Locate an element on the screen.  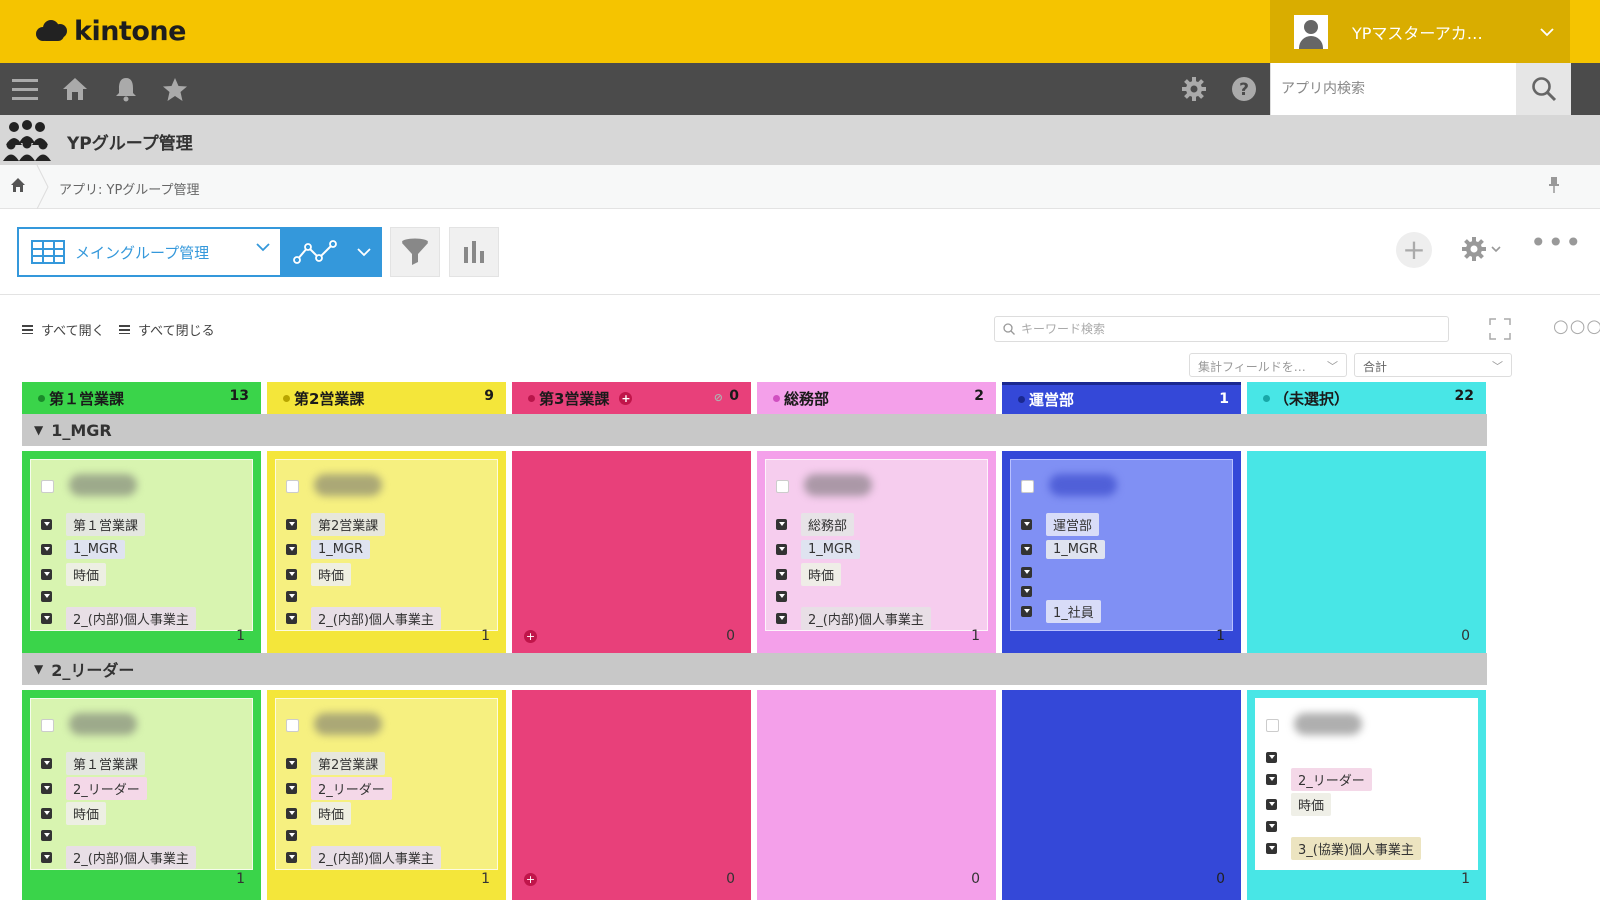
swimlane-header: ▼ 1_MGR is located at coordinates (754, 430).